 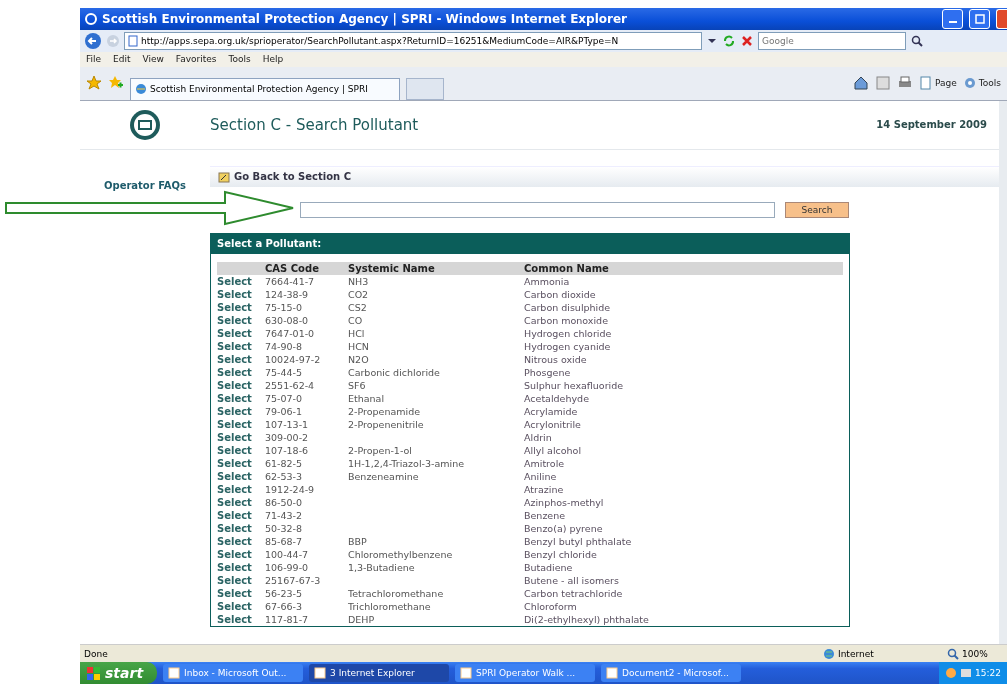 I want to click on table-cell-text: 124-38-9, so click(x=287, y=294).